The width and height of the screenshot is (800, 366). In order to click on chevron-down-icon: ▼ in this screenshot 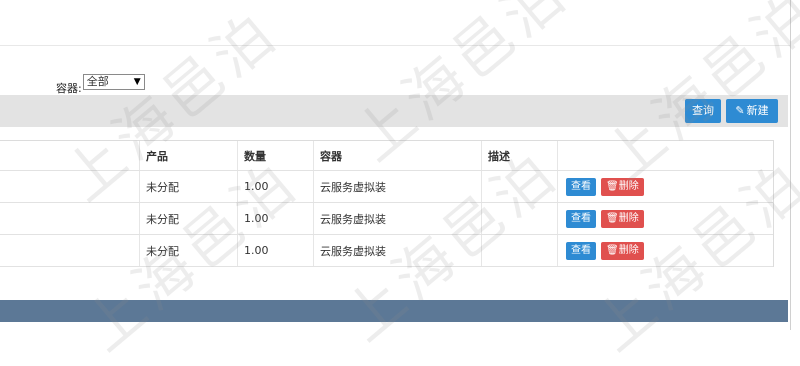, I will do `click(137, 82)`.